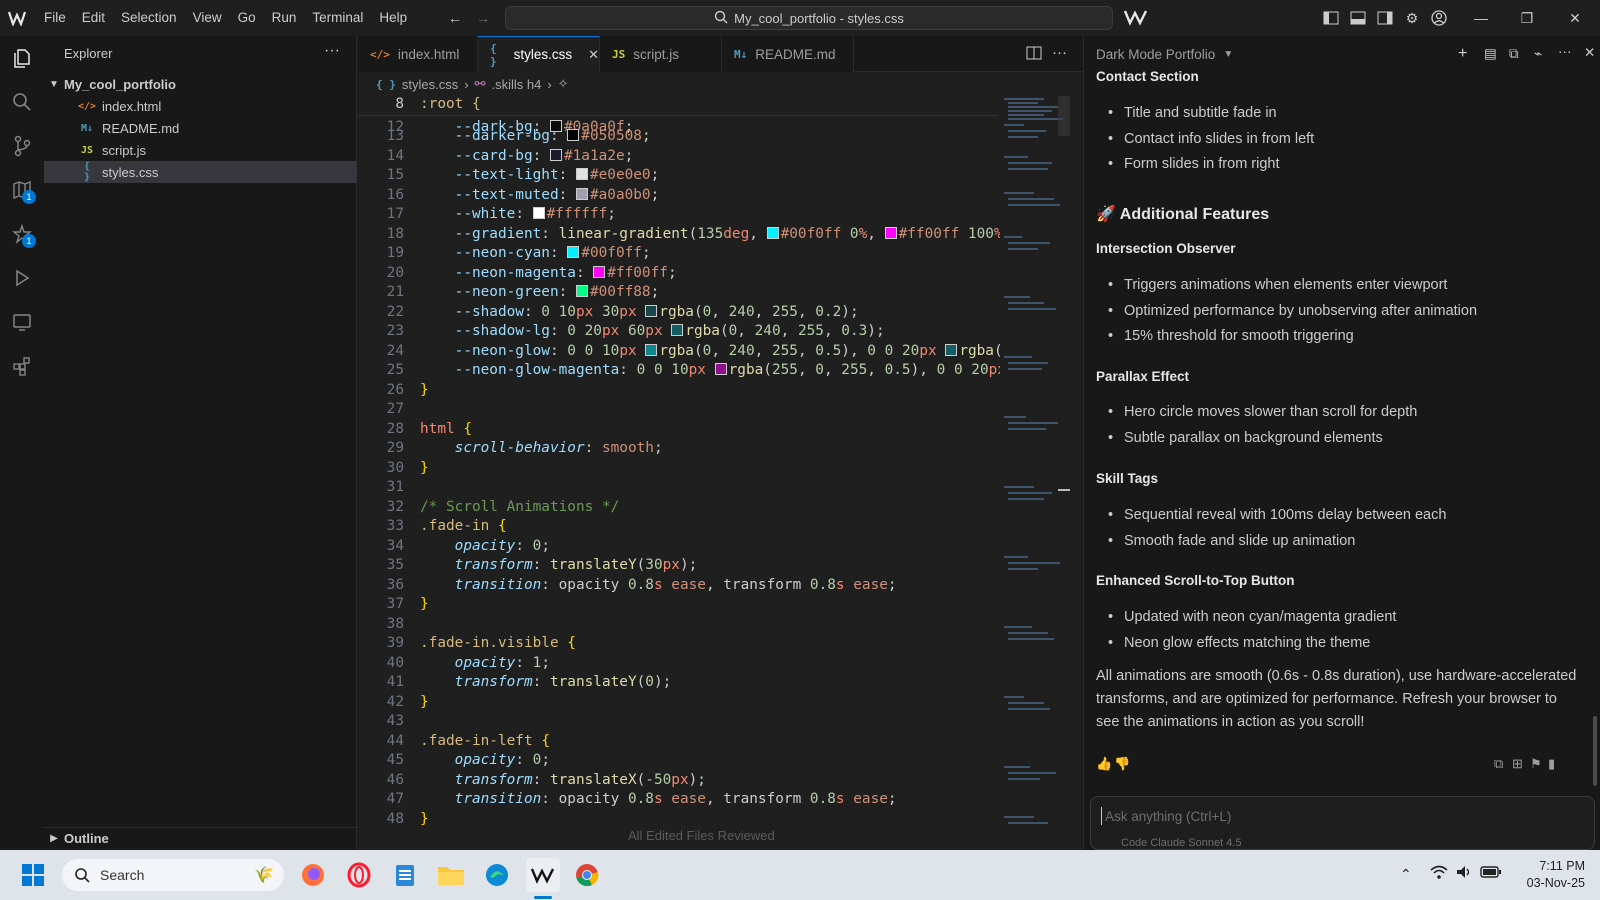  Describe the element at coordinates (1491, 873) in the screenshot. I see `battery-icon` at that location.